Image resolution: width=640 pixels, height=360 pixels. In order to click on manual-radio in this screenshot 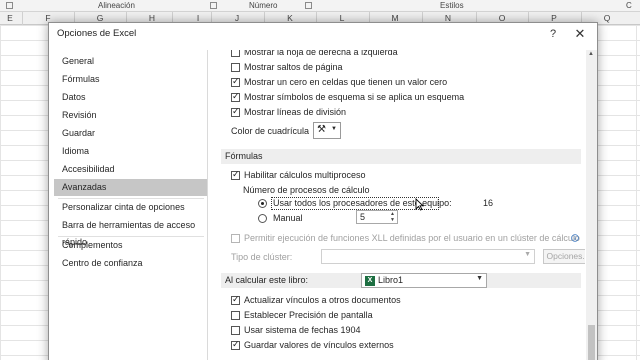, I will do `click(262, 218)`.